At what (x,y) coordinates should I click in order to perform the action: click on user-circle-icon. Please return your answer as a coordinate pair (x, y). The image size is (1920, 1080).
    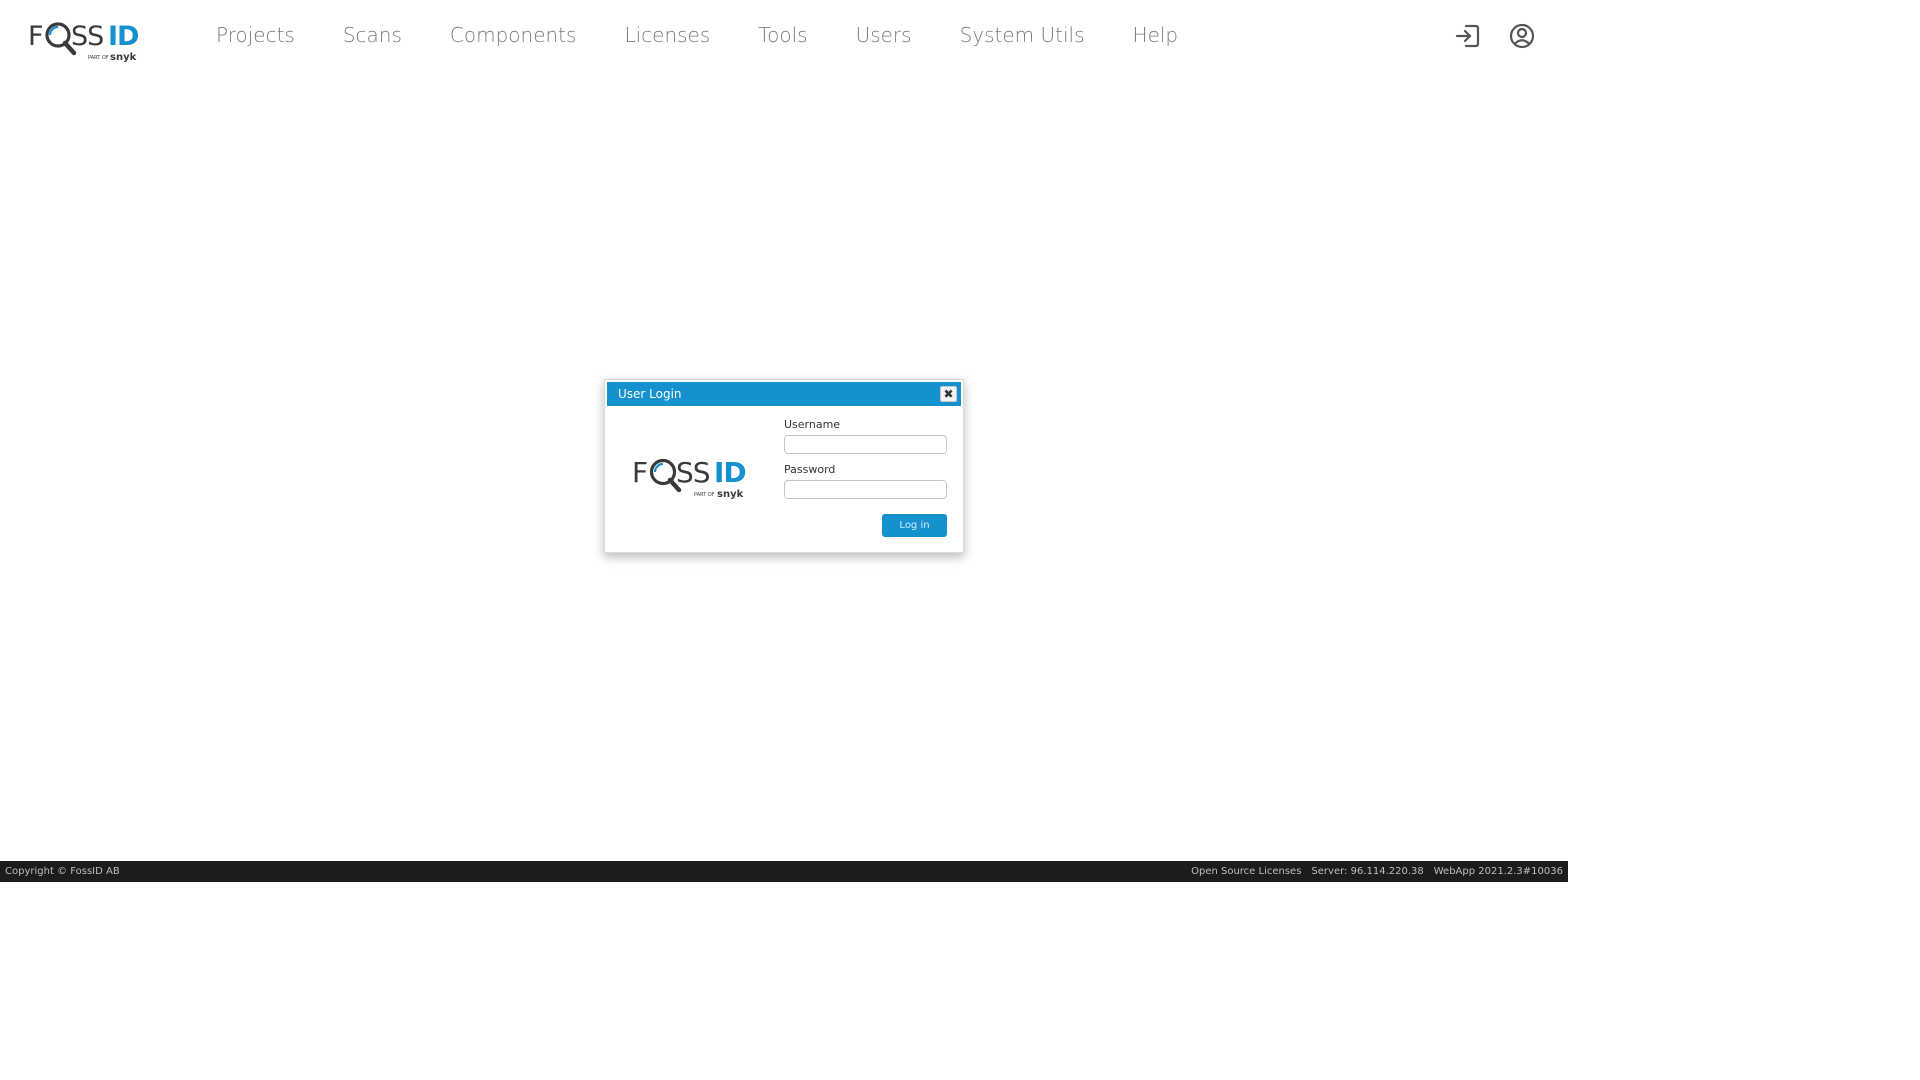
    Looking at the image, I should click on (1522, 36).